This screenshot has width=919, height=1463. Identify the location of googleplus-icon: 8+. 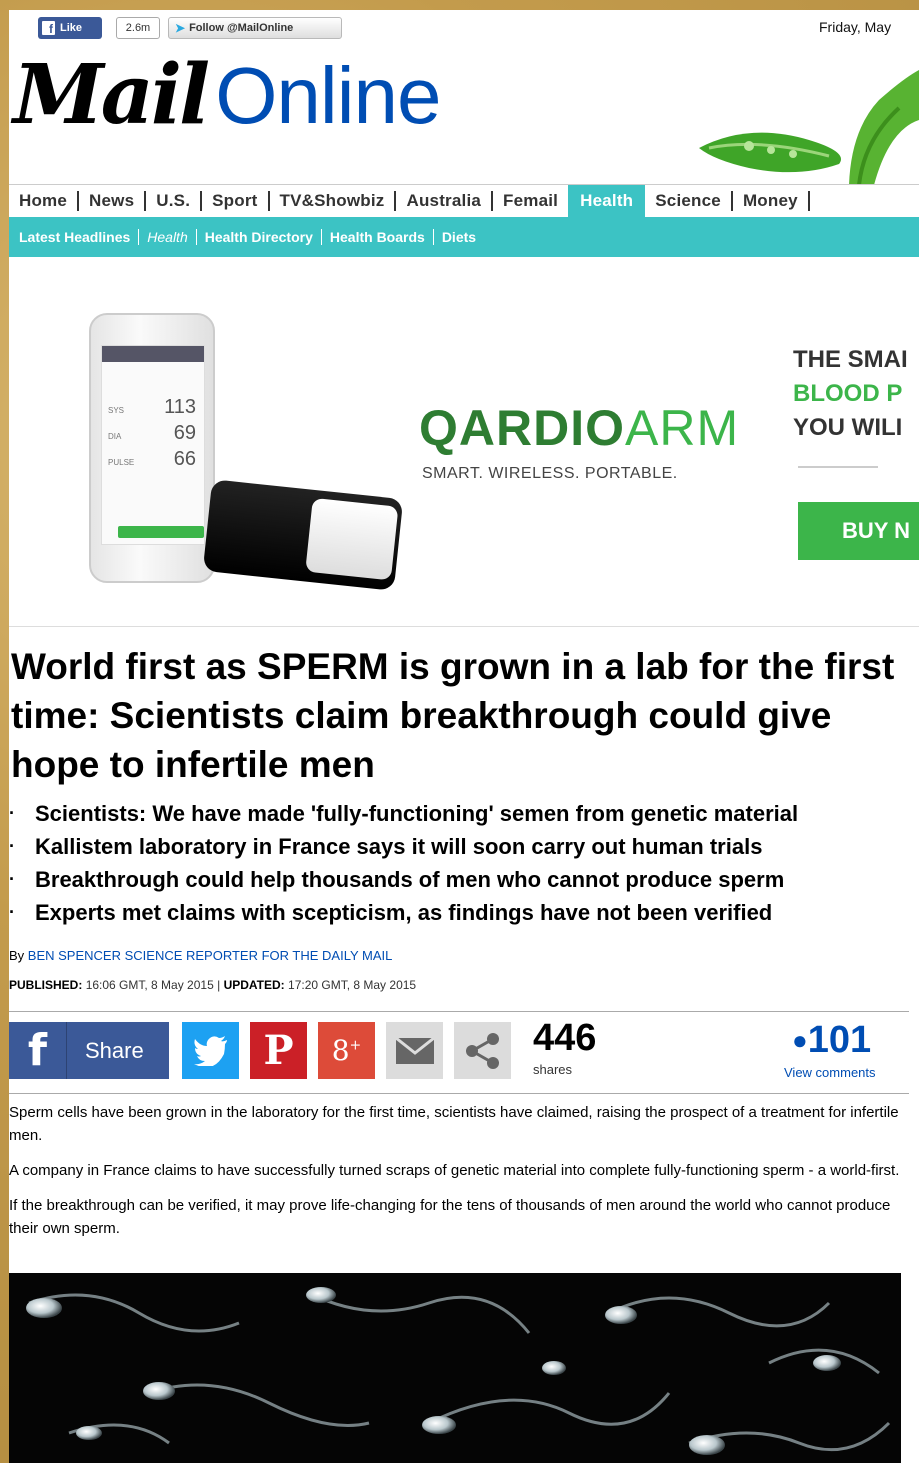
(346, 1050).